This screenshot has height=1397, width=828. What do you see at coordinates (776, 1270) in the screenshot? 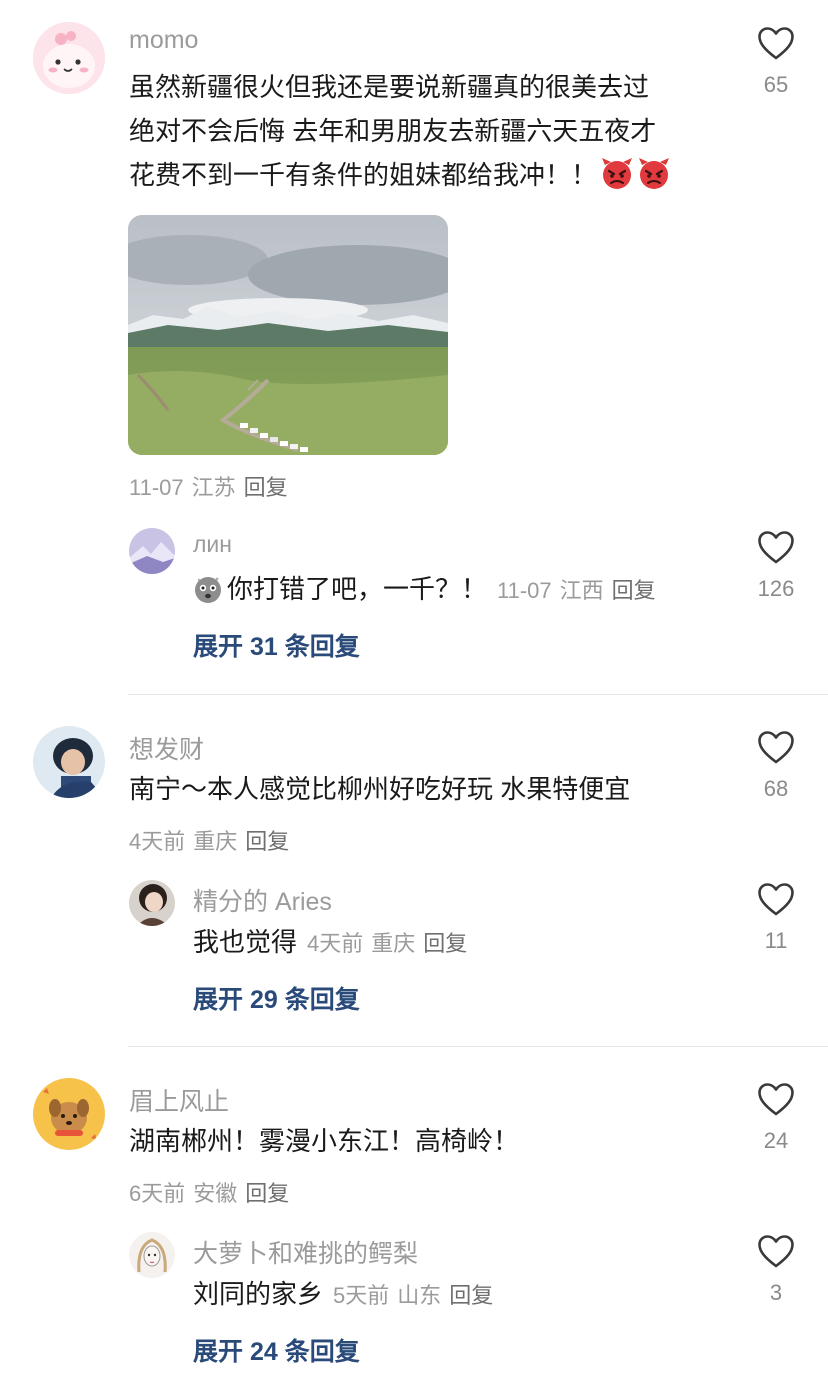
I see `like-button: 3` at bounding box center [776, 1270].